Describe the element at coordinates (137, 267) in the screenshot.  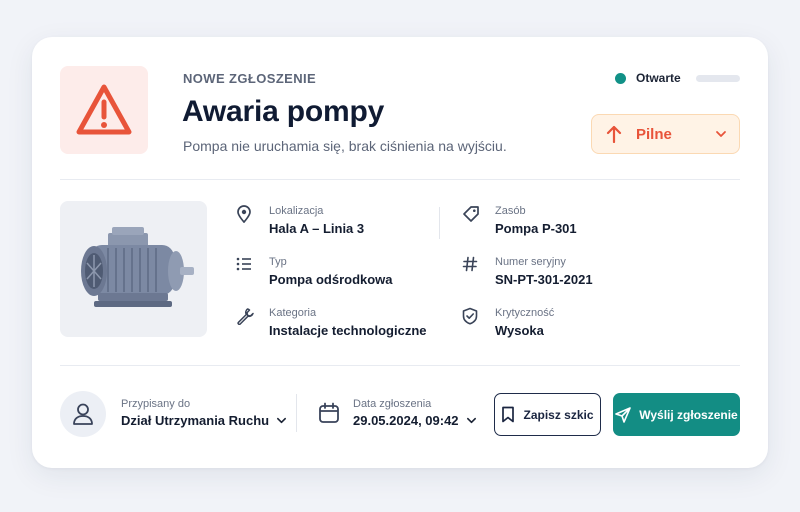
I see `pump-motor-image` at that location.